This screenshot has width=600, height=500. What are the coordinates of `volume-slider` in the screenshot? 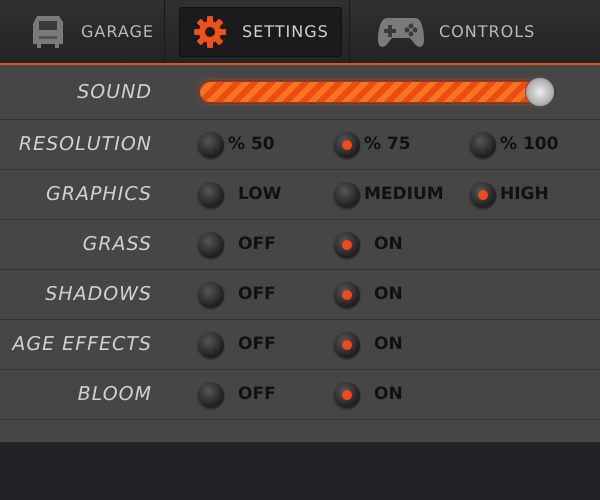 It's located at (377, 92).